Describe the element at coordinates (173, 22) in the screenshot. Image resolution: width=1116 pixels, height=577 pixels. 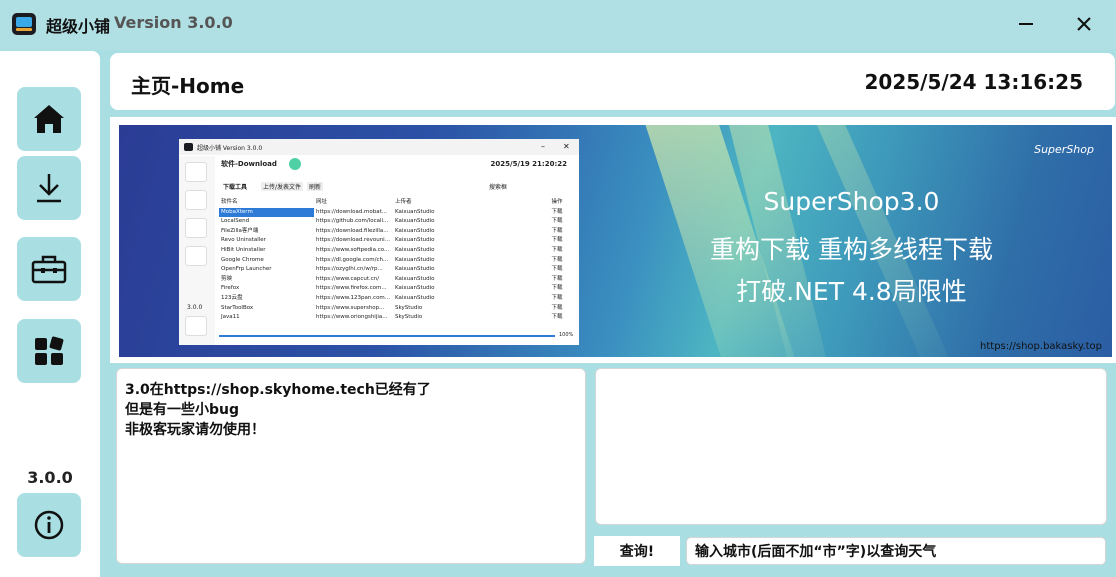
I see `app-version: Version 3.0.0` at that location.